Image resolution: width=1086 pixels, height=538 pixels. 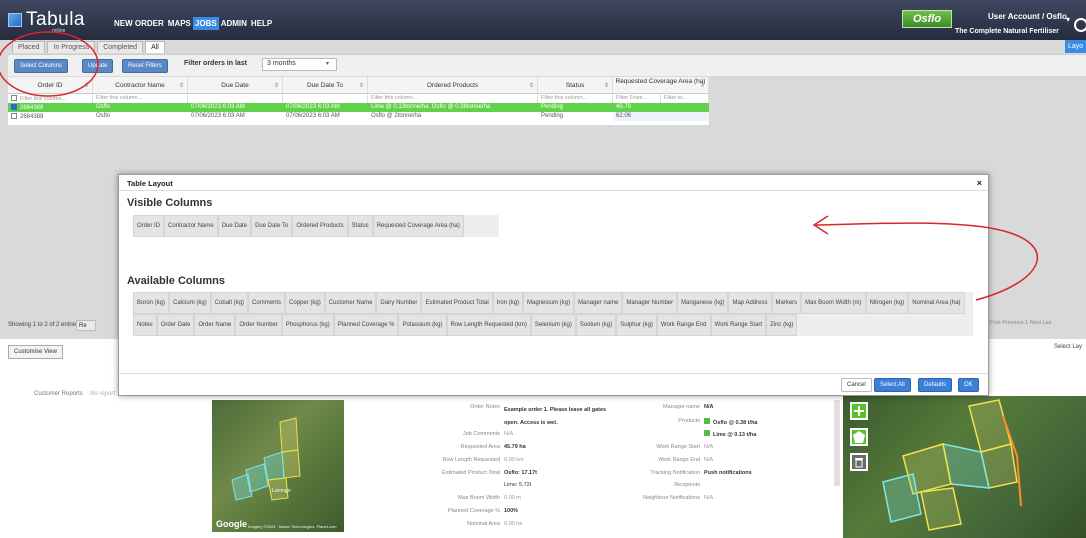 What do you see at coordinates (1068, 19) in the screenshot?
I see `chevron-down-icon: ▾` at bounding box center [1068, 19].